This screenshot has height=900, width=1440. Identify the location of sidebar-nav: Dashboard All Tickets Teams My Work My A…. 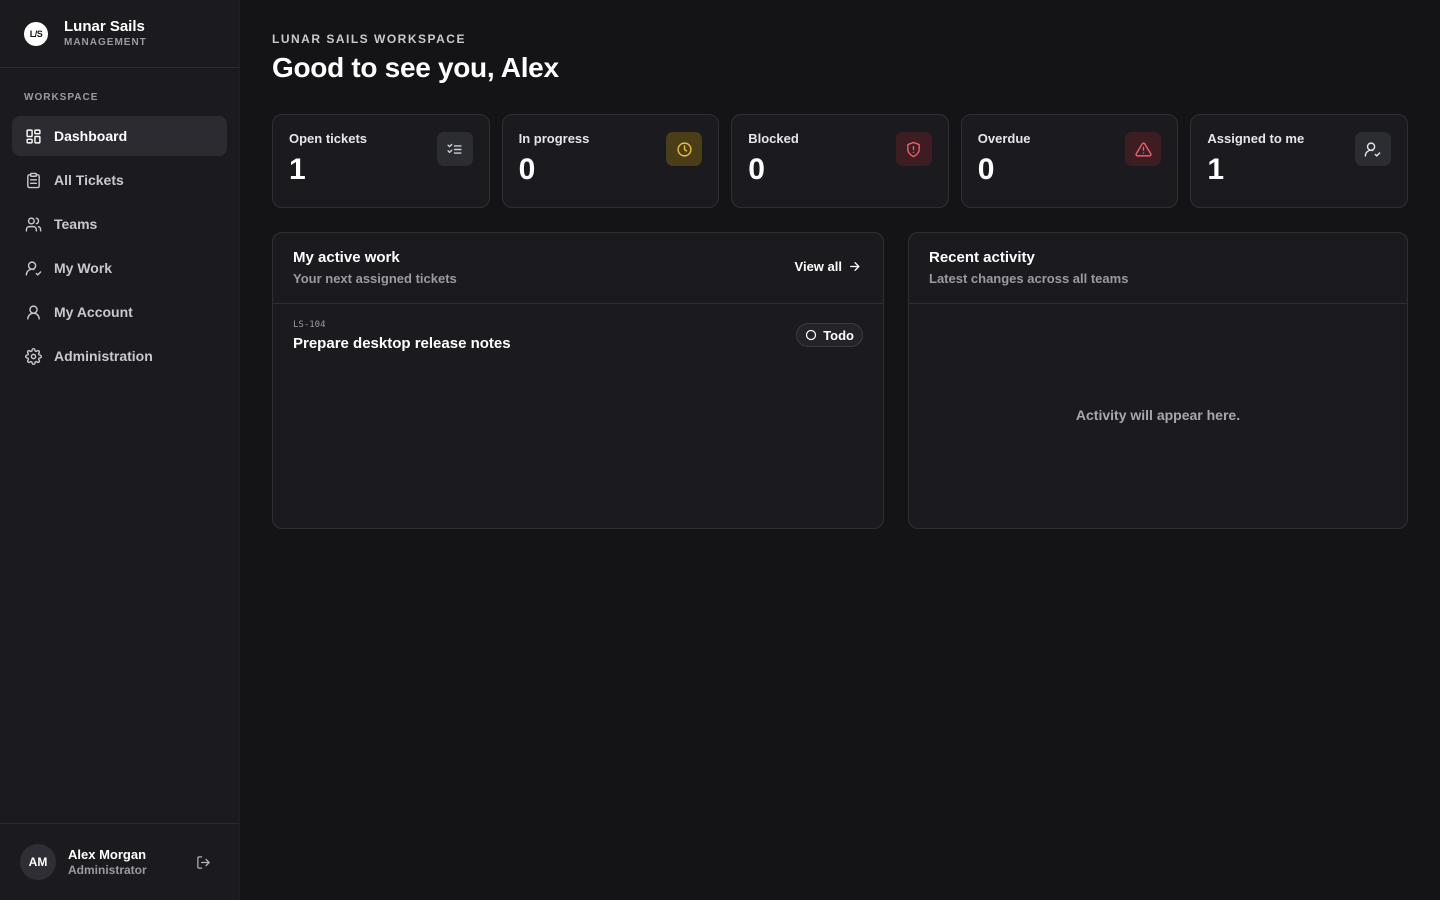
(119, 246).